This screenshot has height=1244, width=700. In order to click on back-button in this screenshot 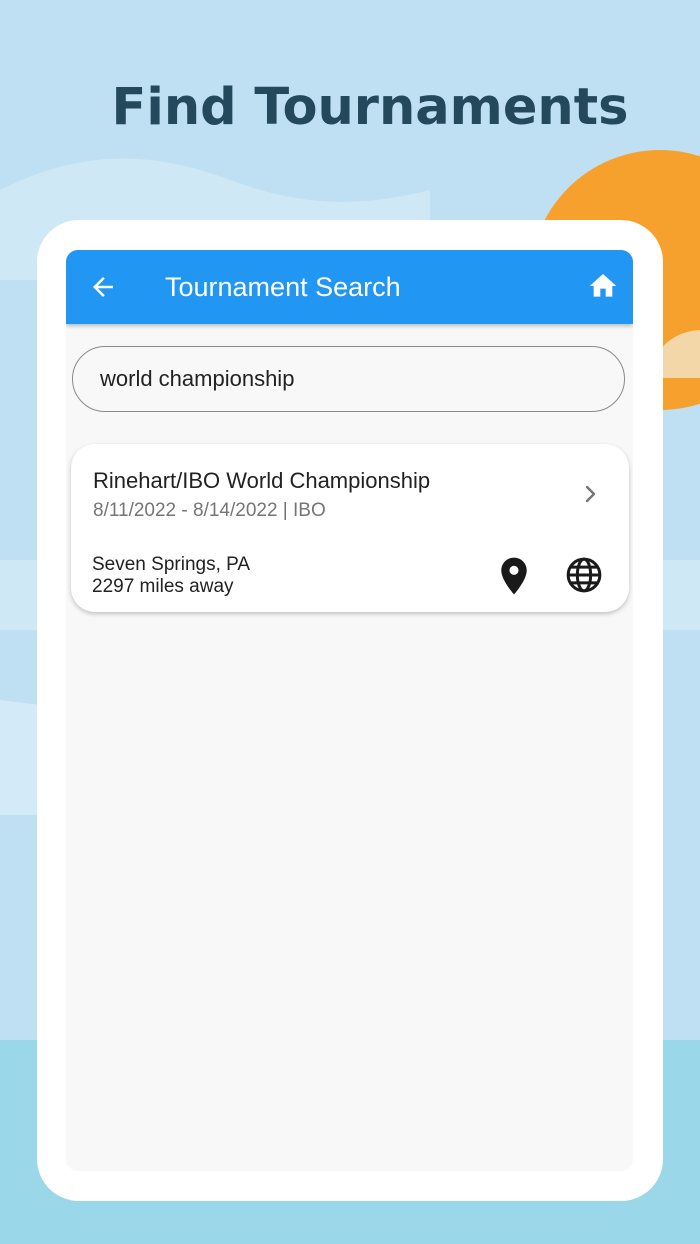, I will do `click(103, 287)`.